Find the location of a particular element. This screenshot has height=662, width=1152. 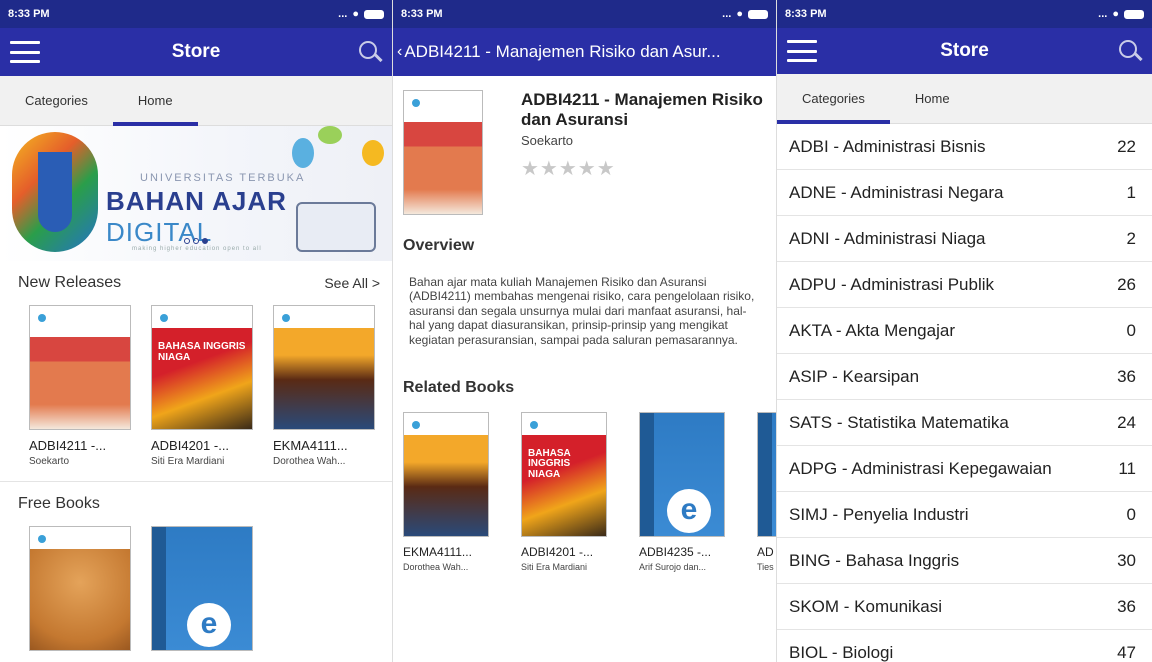

category-count: 26 is located at coordinates (1126, 284).